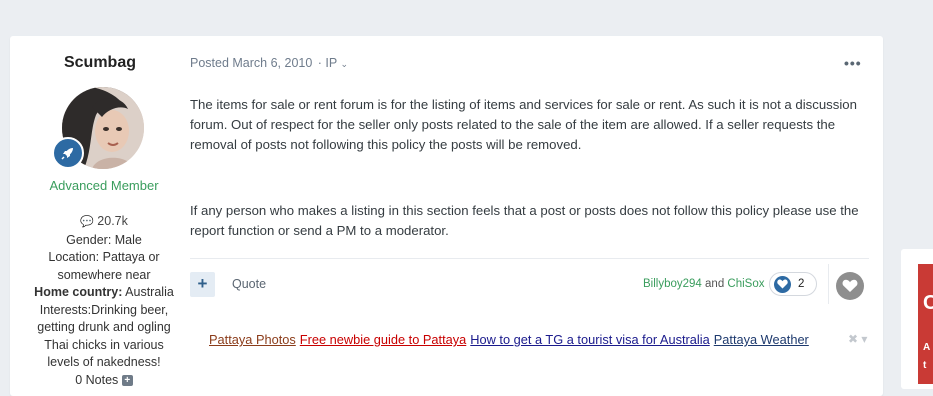 The image size is (933, 396). I want to click on reactor-link-1: Billyboy294, so click(672, 284).